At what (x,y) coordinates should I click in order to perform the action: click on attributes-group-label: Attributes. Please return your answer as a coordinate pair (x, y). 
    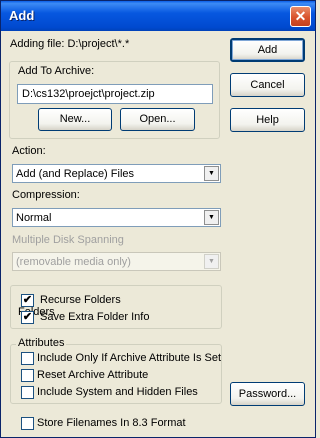
    Looking at the image, I should click on (41, 343).